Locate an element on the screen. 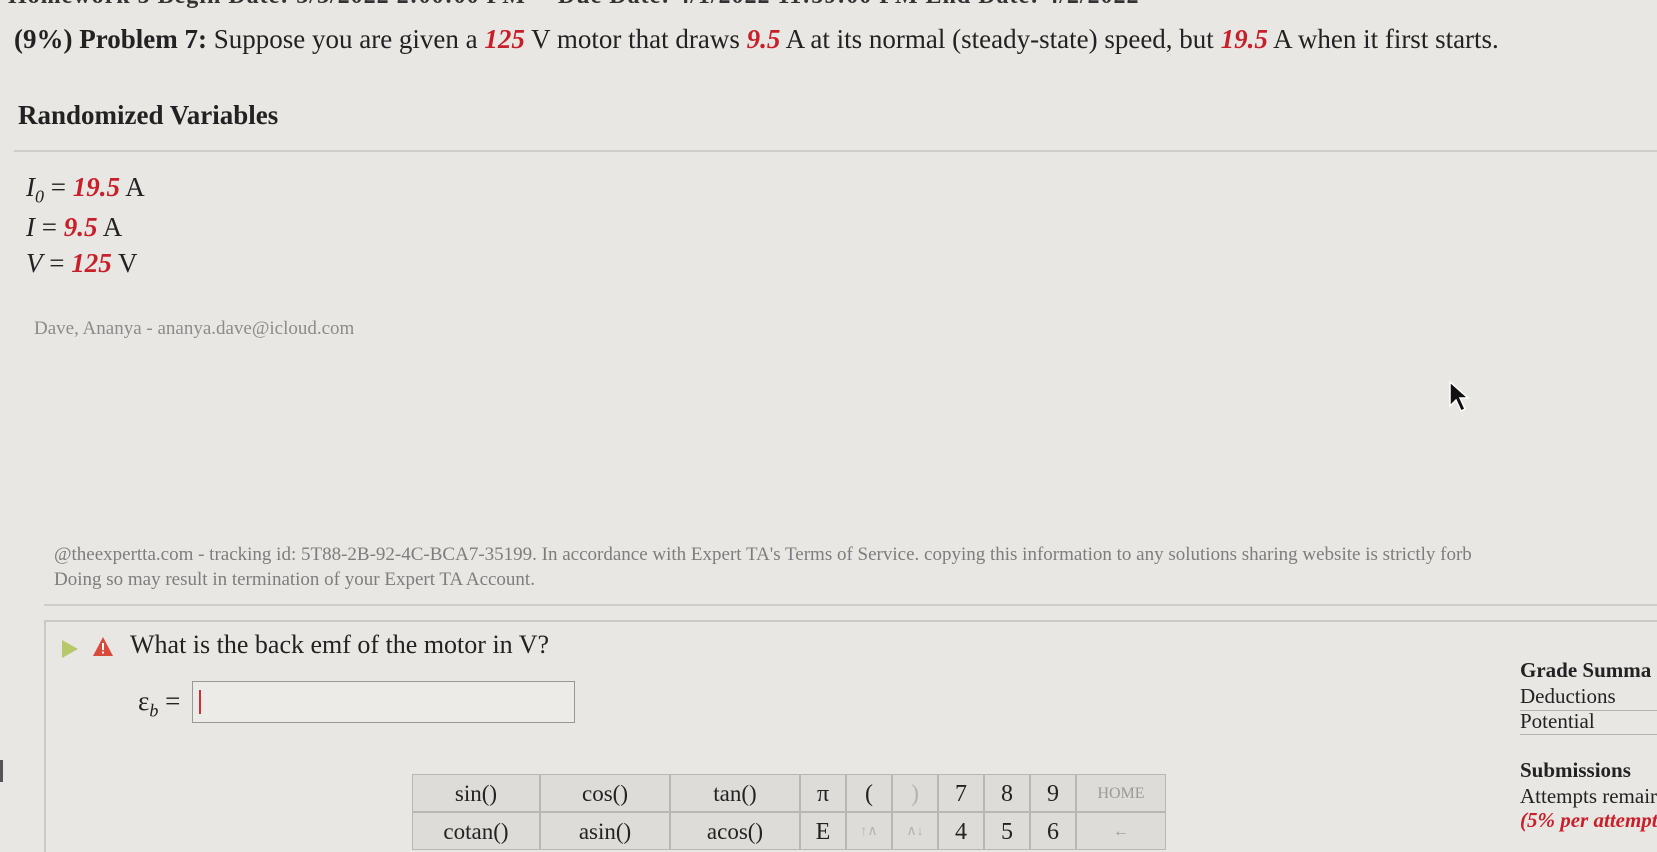 This screenshot has width=1657, height=852. randomized-variables-title: Randomized Variables is located at coordinates (148, 115).